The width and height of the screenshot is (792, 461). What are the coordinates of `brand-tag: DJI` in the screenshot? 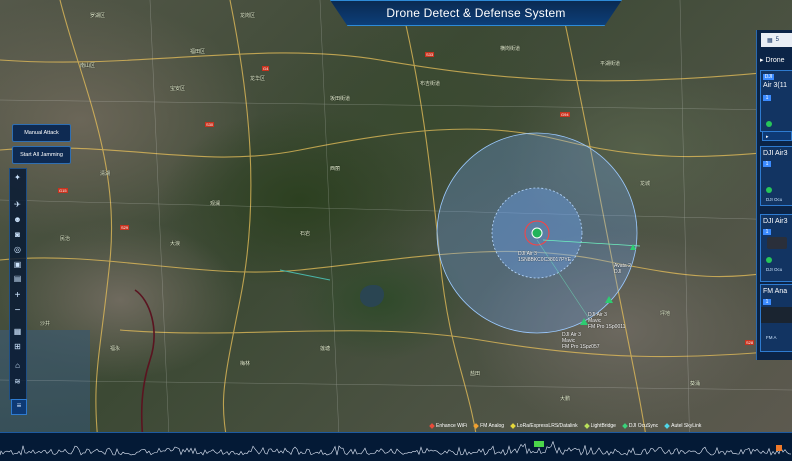 It's located at (768, 77).